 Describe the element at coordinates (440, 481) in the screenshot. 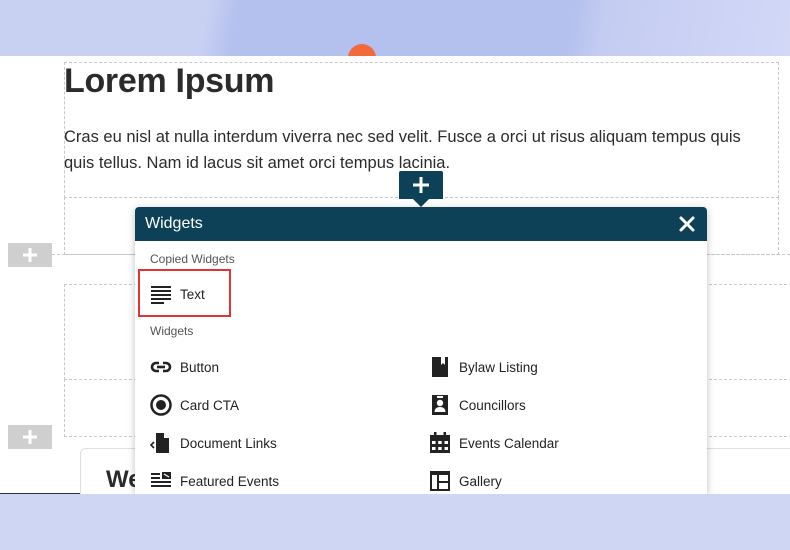

I see `gallery-icon` at that location.